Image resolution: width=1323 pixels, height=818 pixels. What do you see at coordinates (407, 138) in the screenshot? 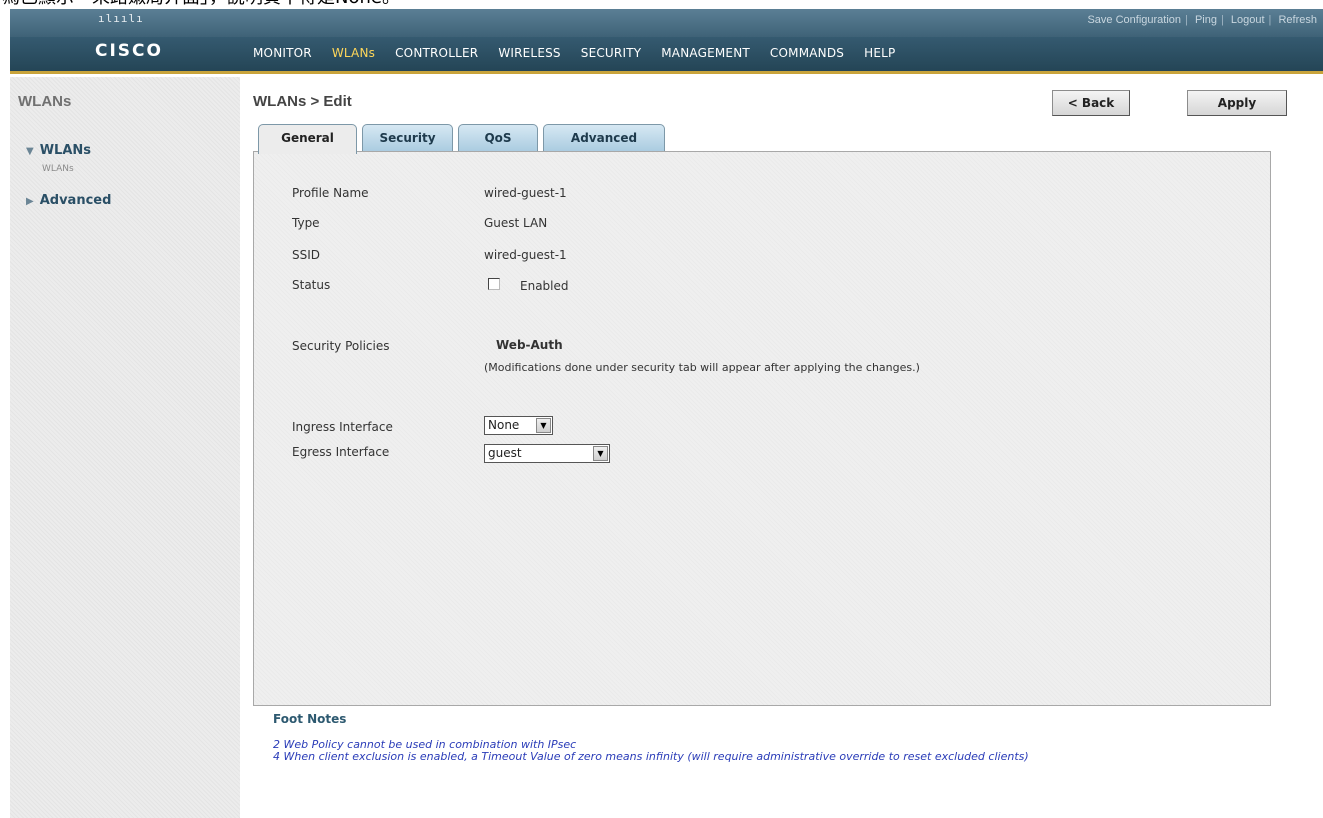
I see `tab-security: Security` at bounding box center [407, 138].